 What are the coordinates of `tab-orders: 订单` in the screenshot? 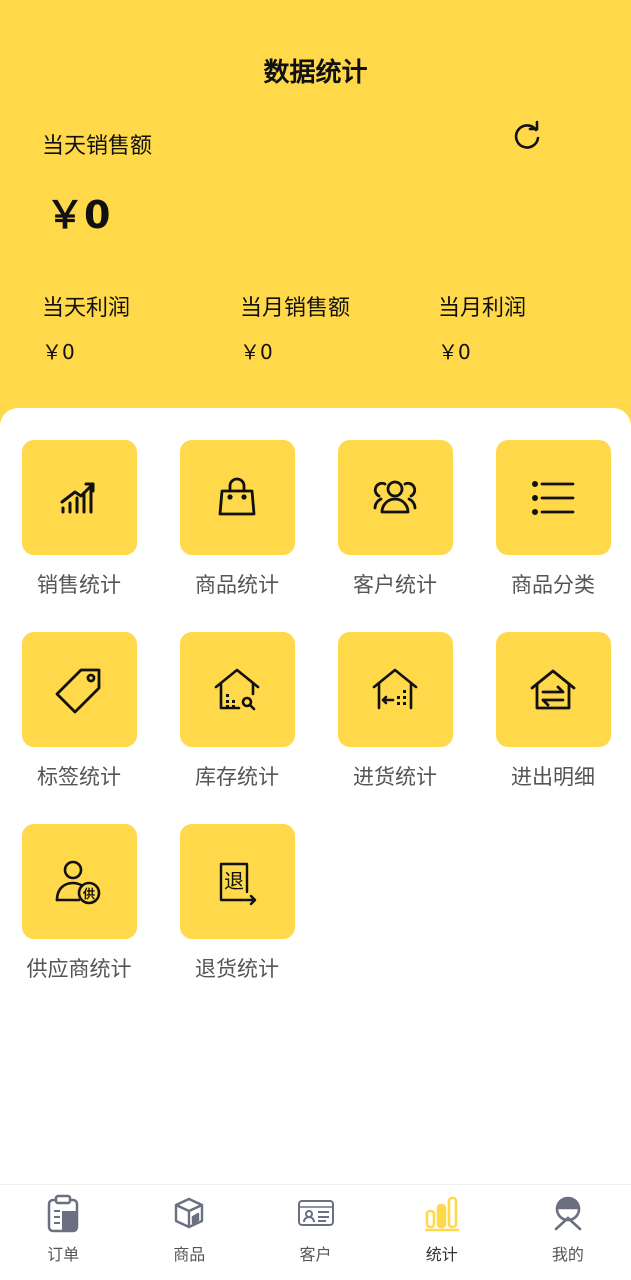 It's located at (63, 1232).